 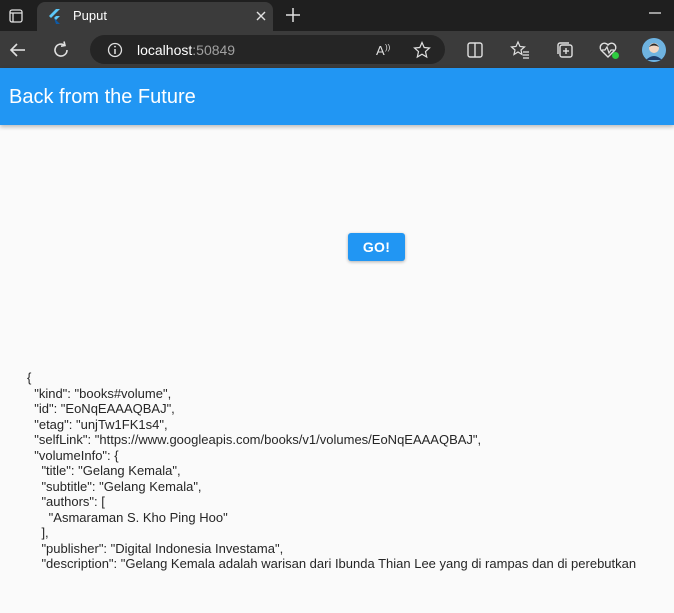 I want to click on read-aloud-icon: A )), so click(x=384, y=50).